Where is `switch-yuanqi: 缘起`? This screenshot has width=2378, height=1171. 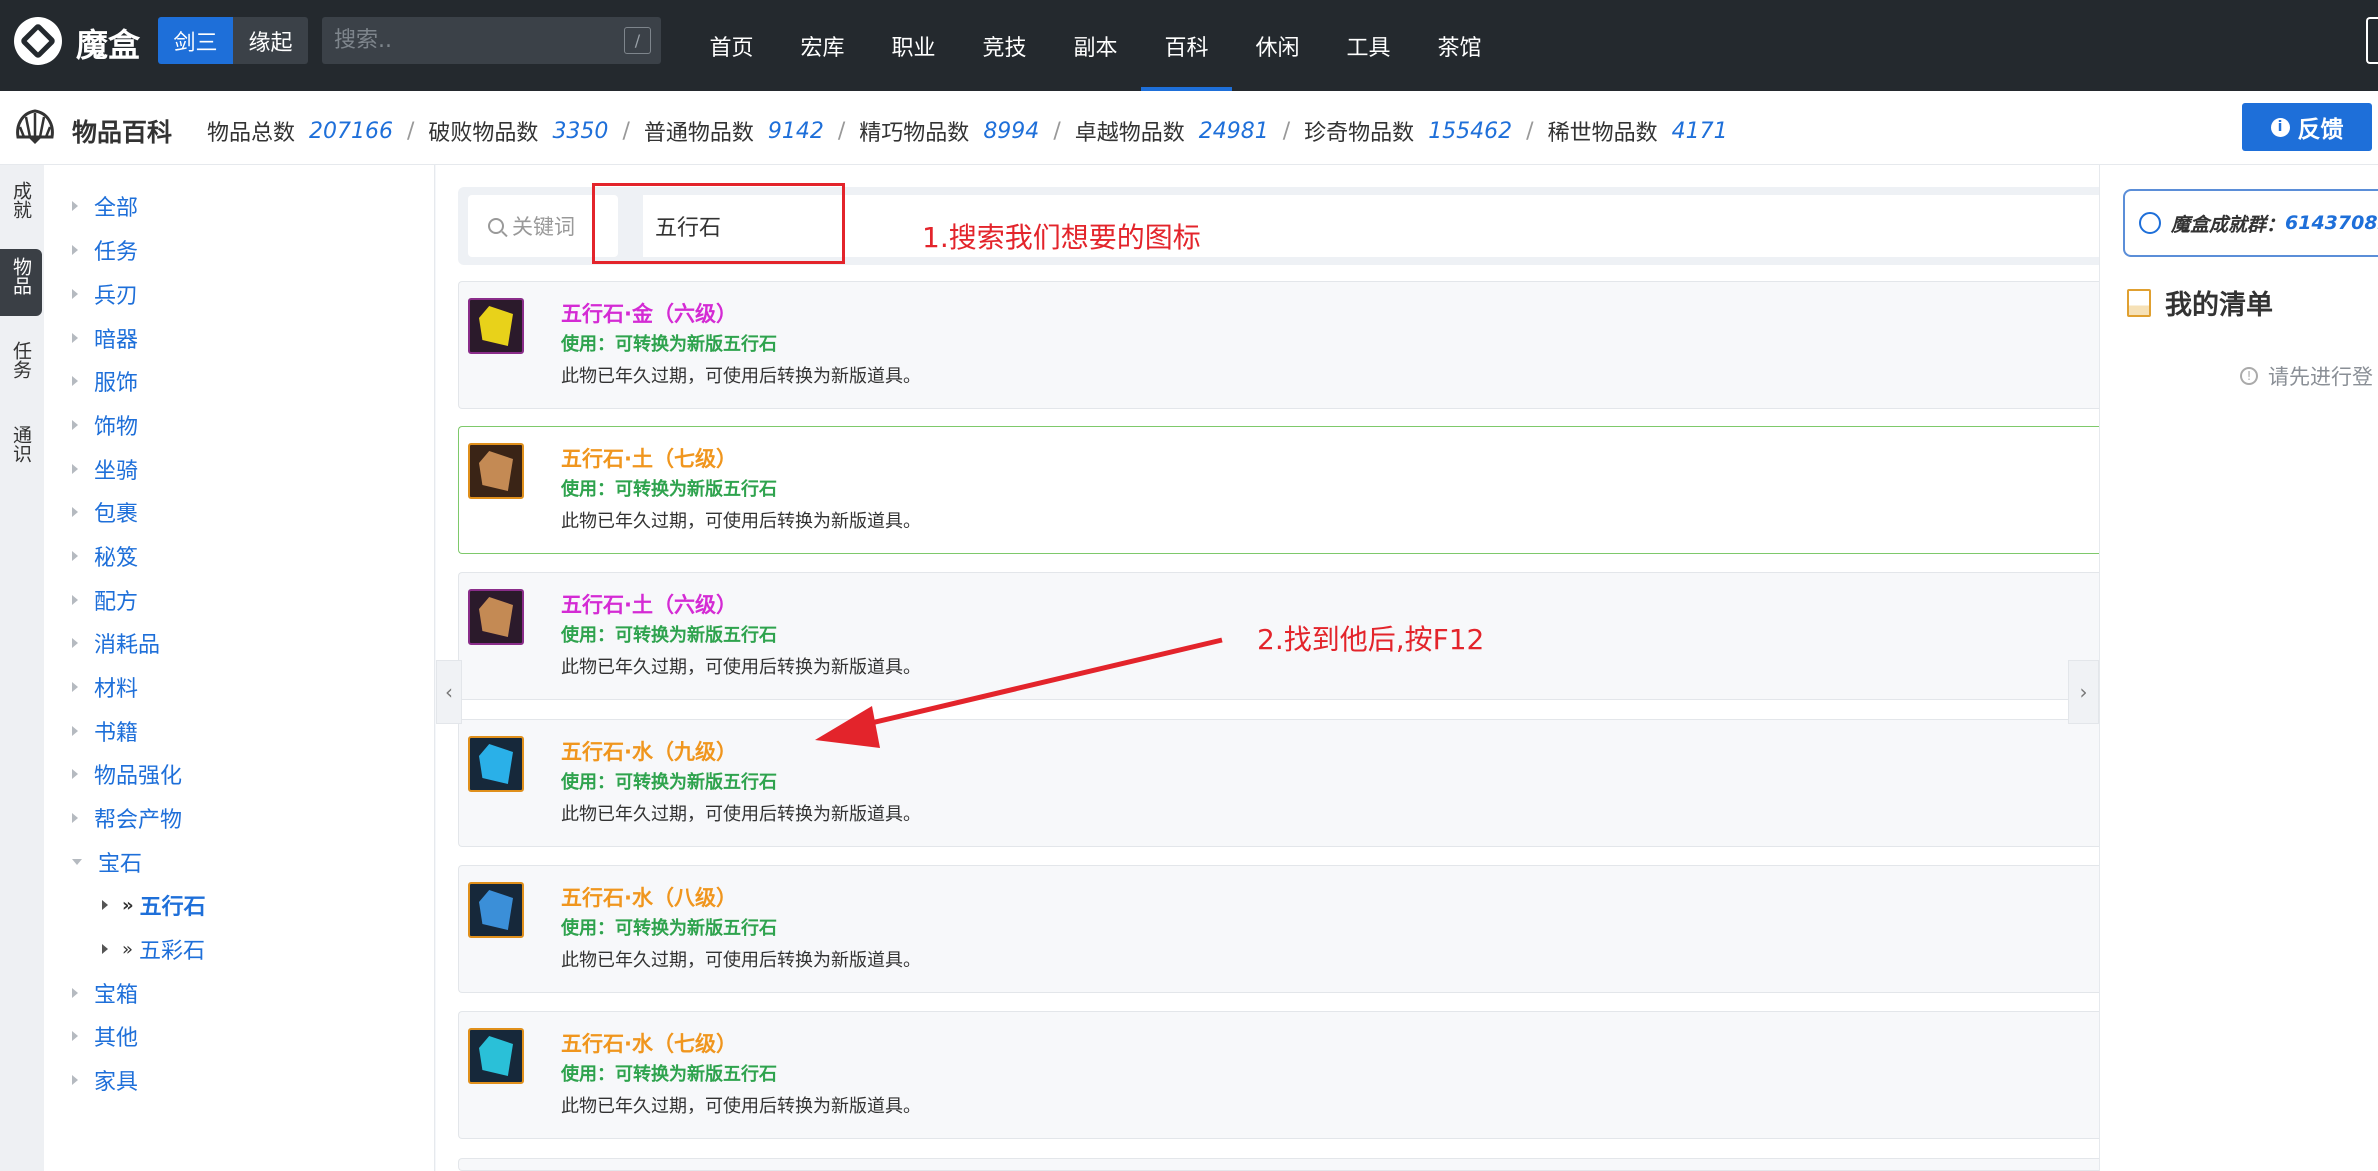 switch-yuanqi: 缘起 is located at coordinates (270, 40).